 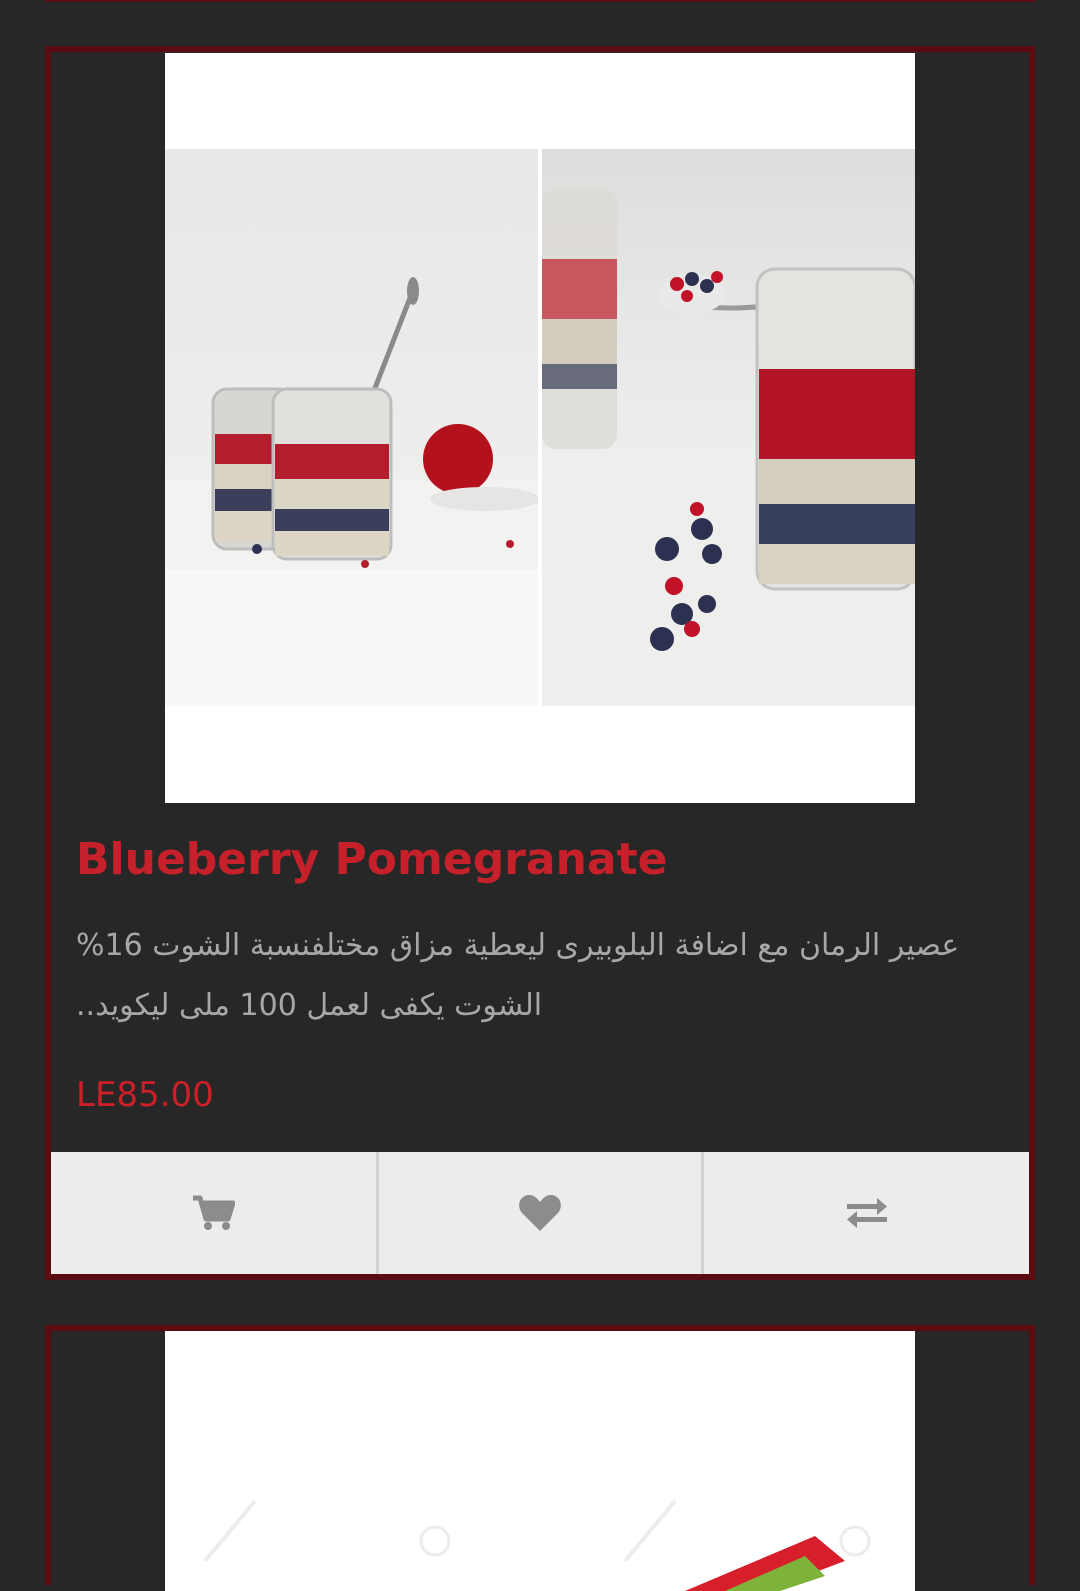 I want to click on jars-illustration-right, so click(x=728, y=447).